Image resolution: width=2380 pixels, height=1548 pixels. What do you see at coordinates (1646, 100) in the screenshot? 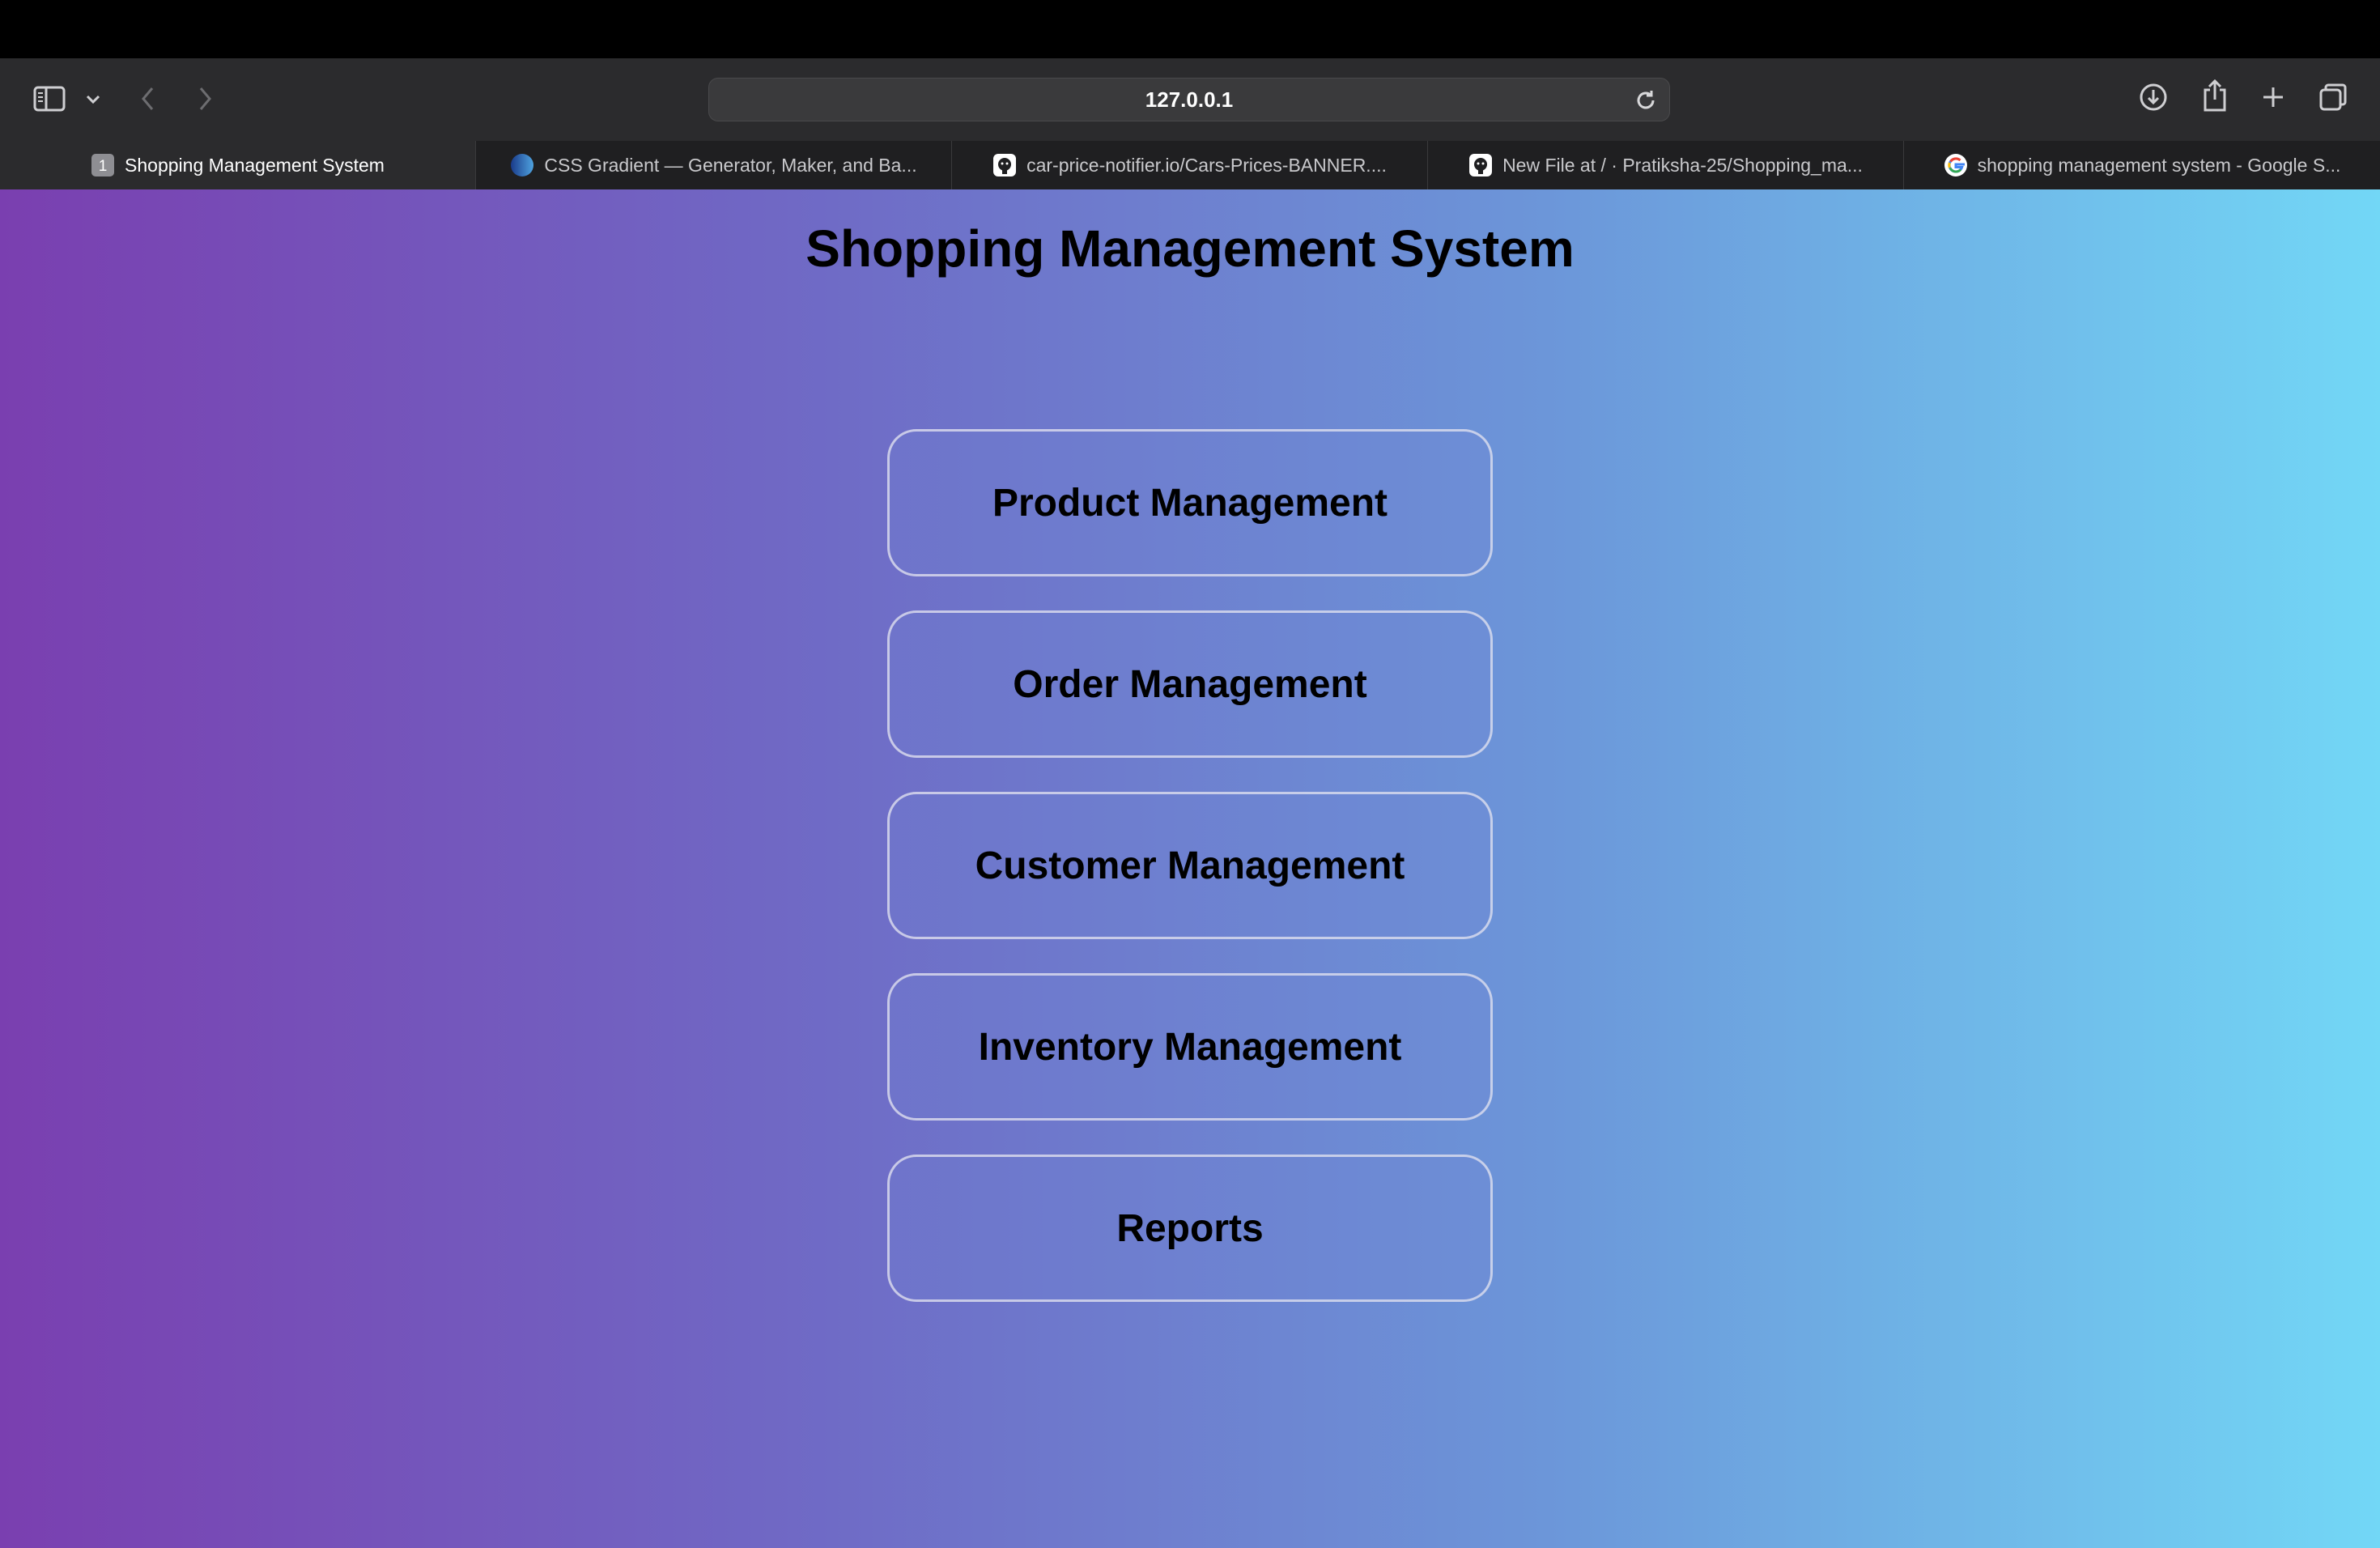
I see `reload-icon` at bounding box center [1646, 100].